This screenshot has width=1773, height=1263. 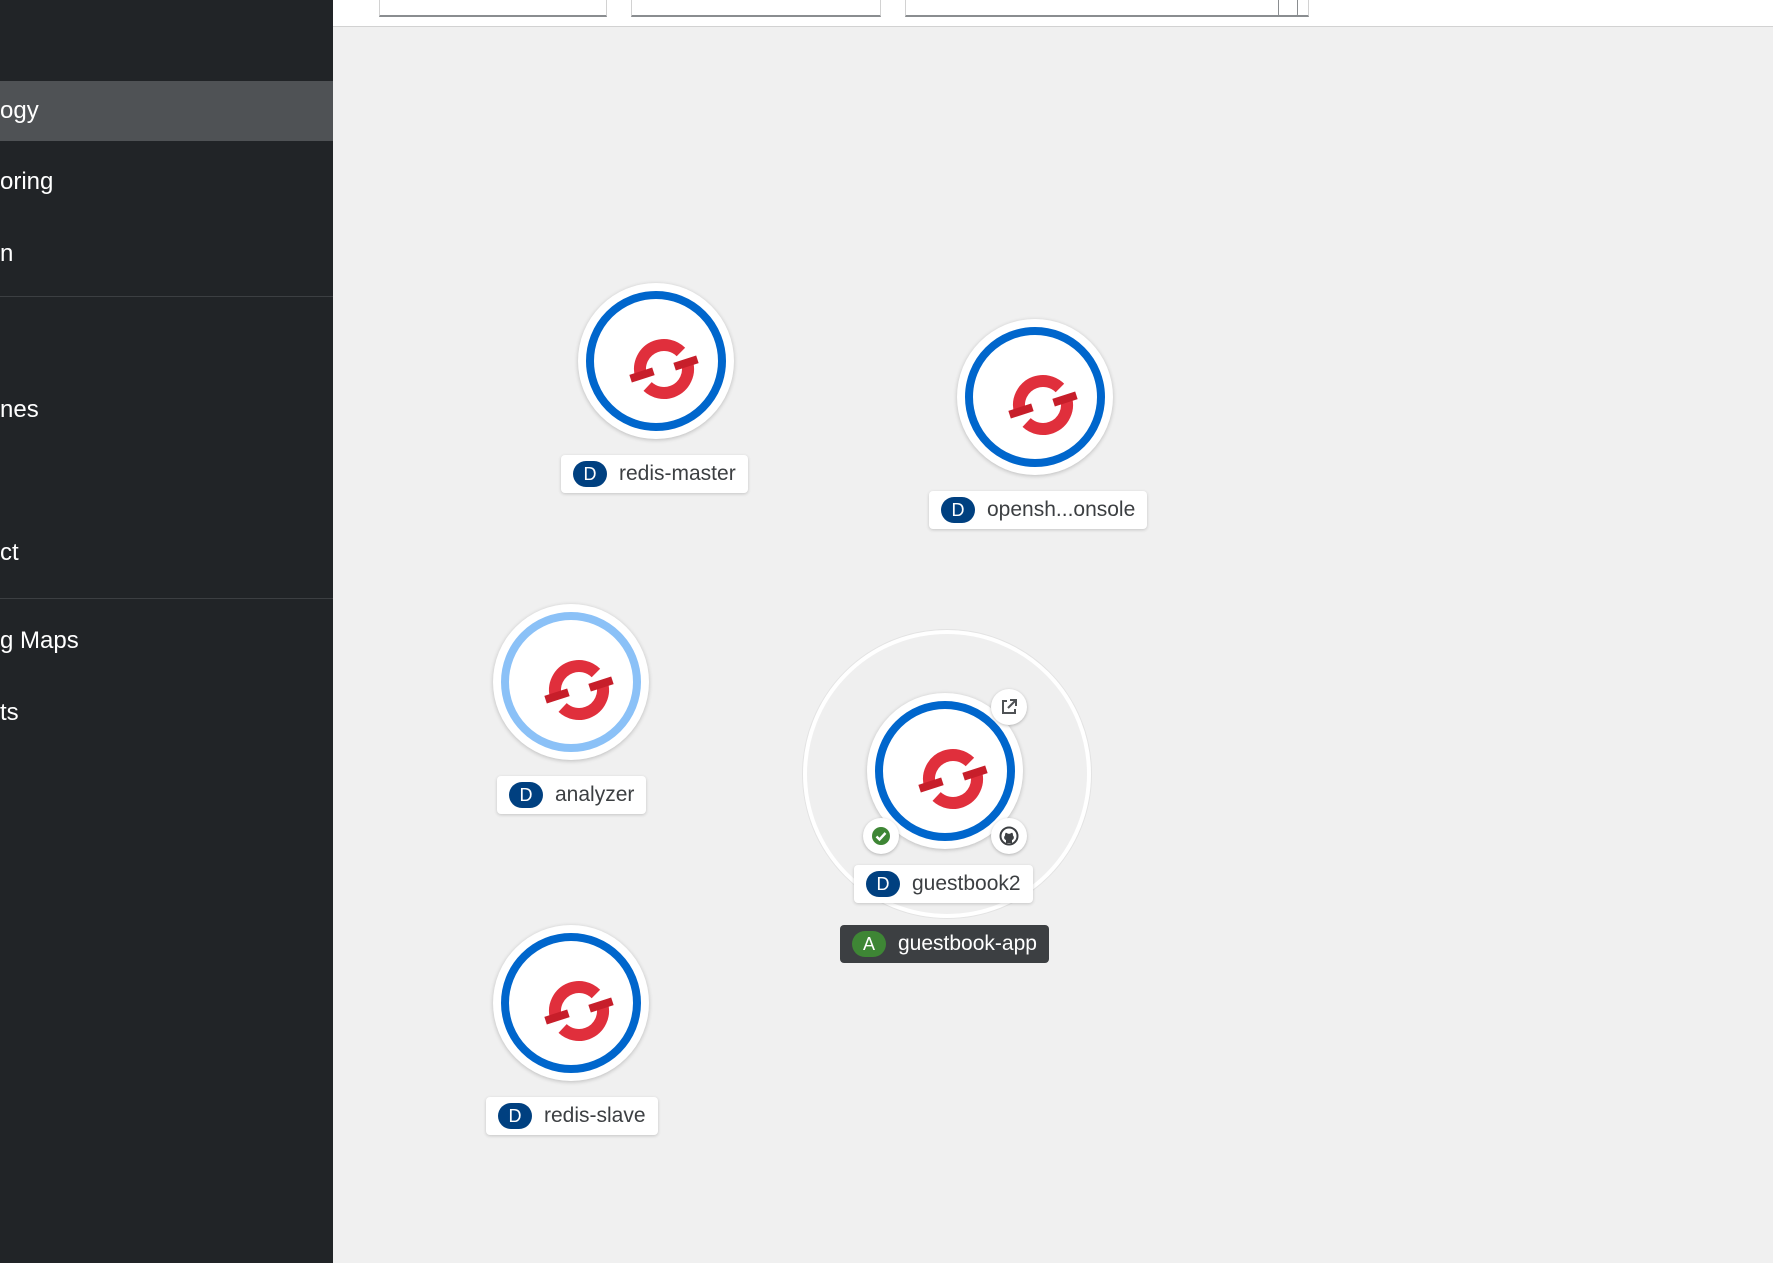 I want to click on node-label: D redis-slave, so click(x=572, y=1116).